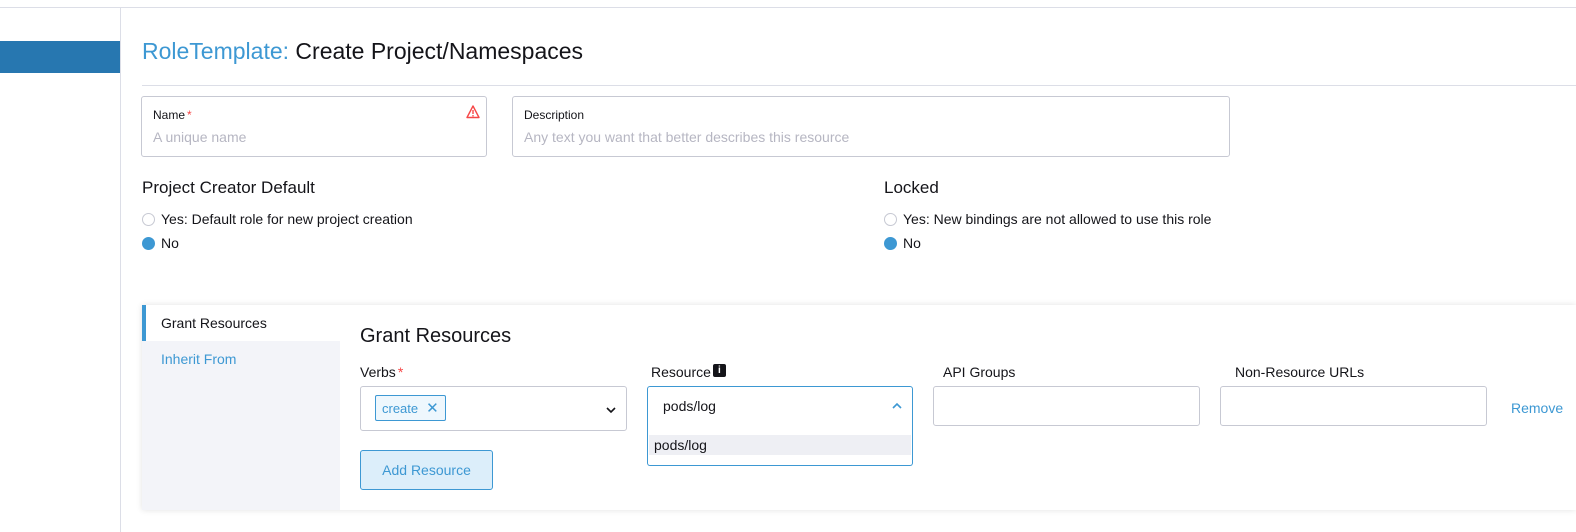 Image resolution: width=1576 pixels, height=532 pixels. I want to click on resource-label: Resource i, so click(688, 372).